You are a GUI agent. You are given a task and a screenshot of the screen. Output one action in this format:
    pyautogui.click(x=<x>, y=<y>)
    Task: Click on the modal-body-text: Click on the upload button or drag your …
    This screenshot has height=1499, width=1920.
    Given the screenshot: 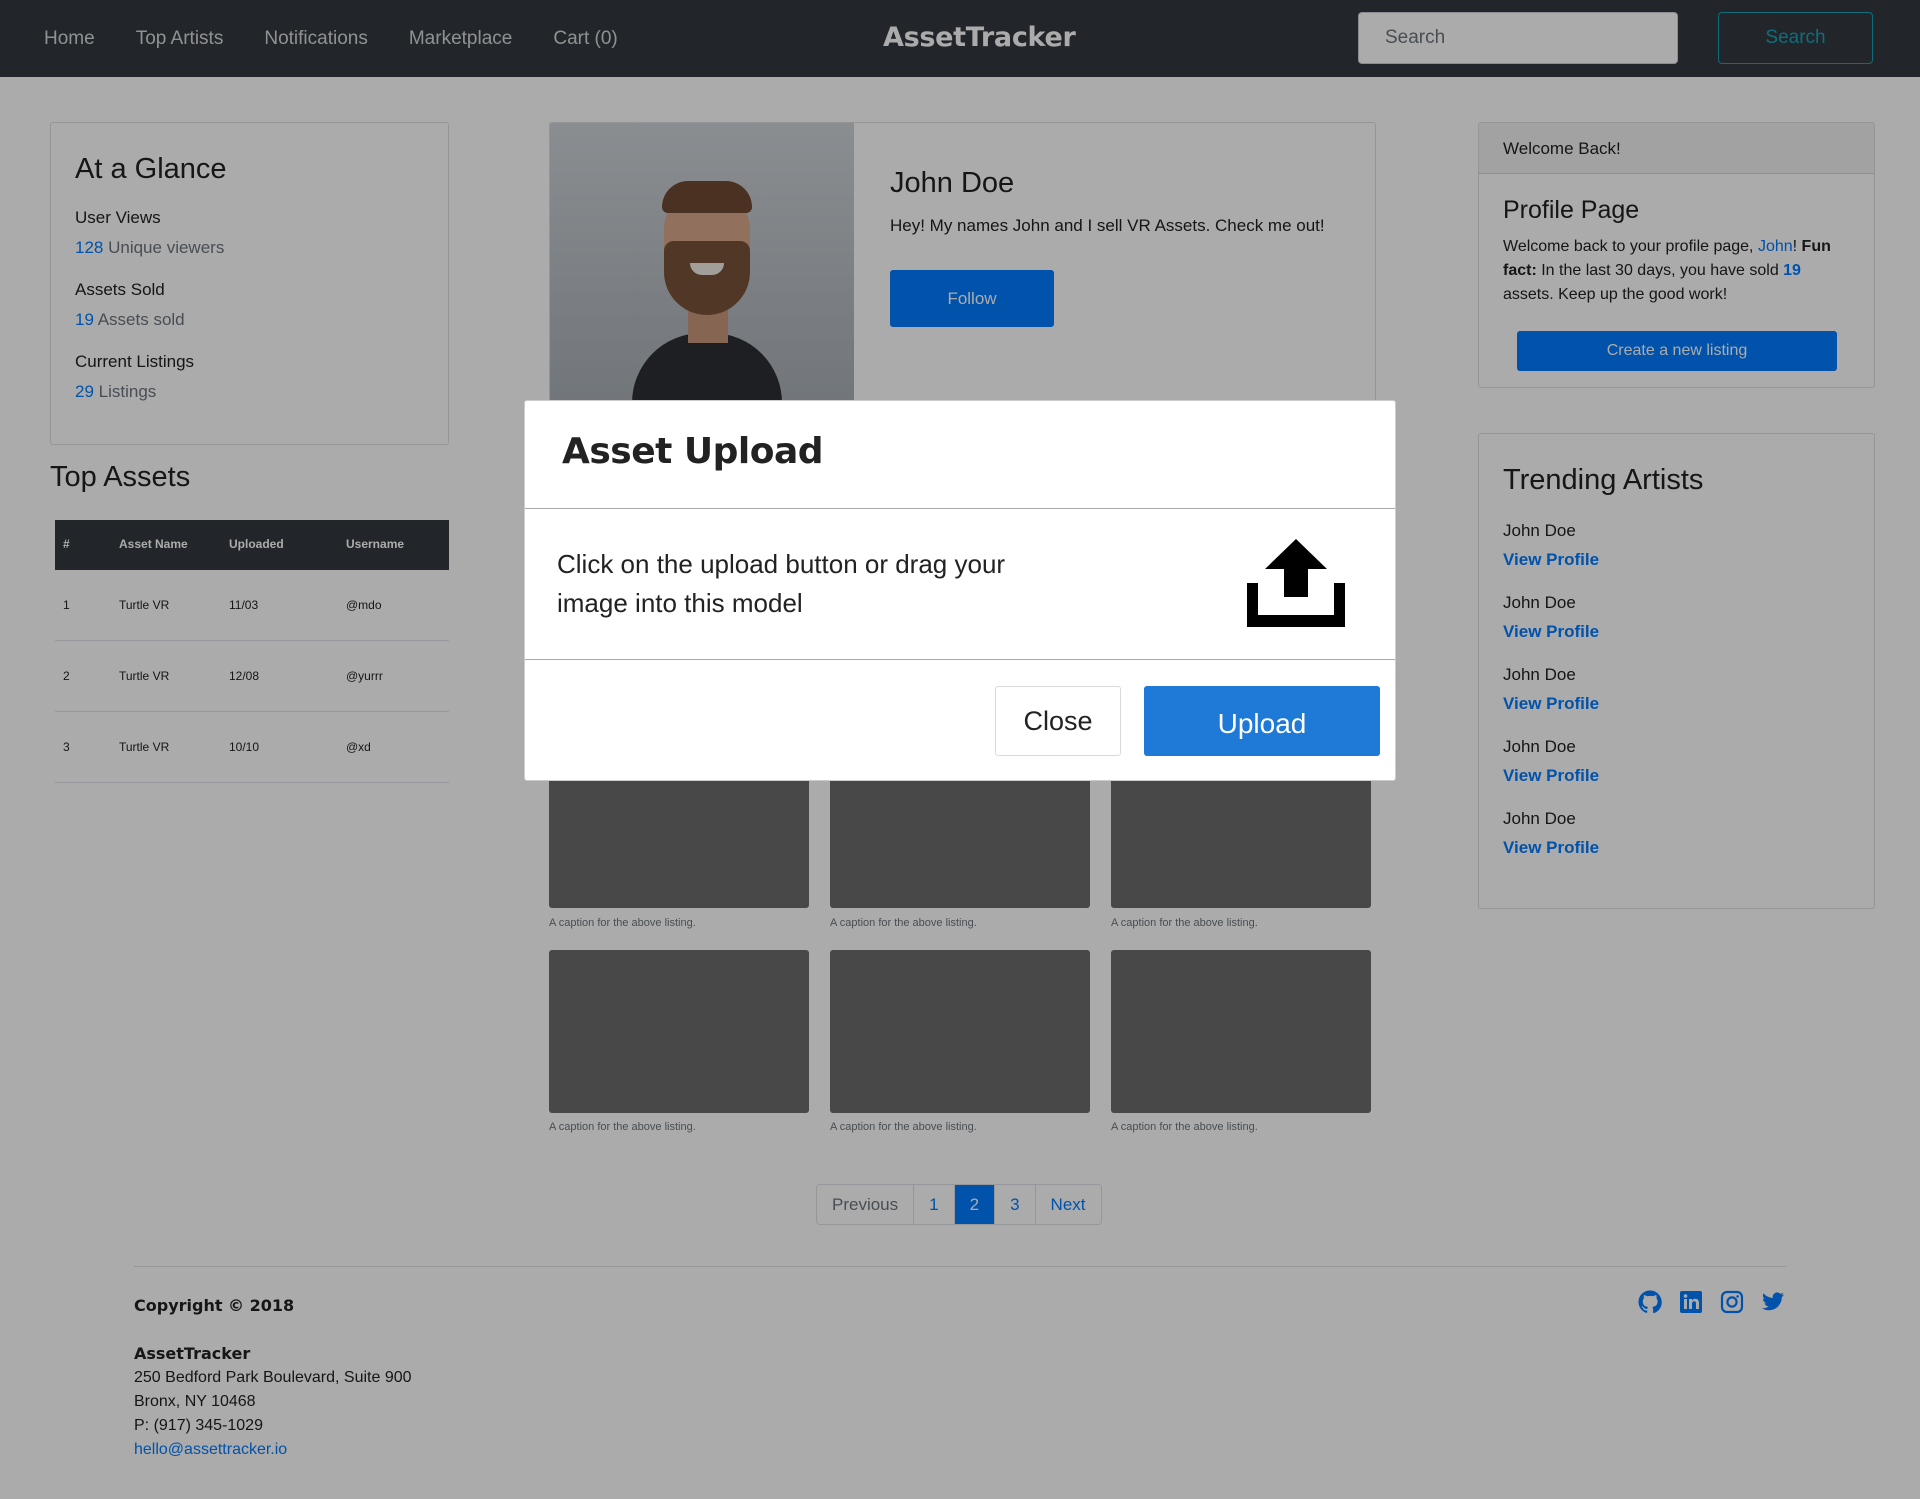 What is the action you would take?
    pyautogui.click(x=781, y=583)
    